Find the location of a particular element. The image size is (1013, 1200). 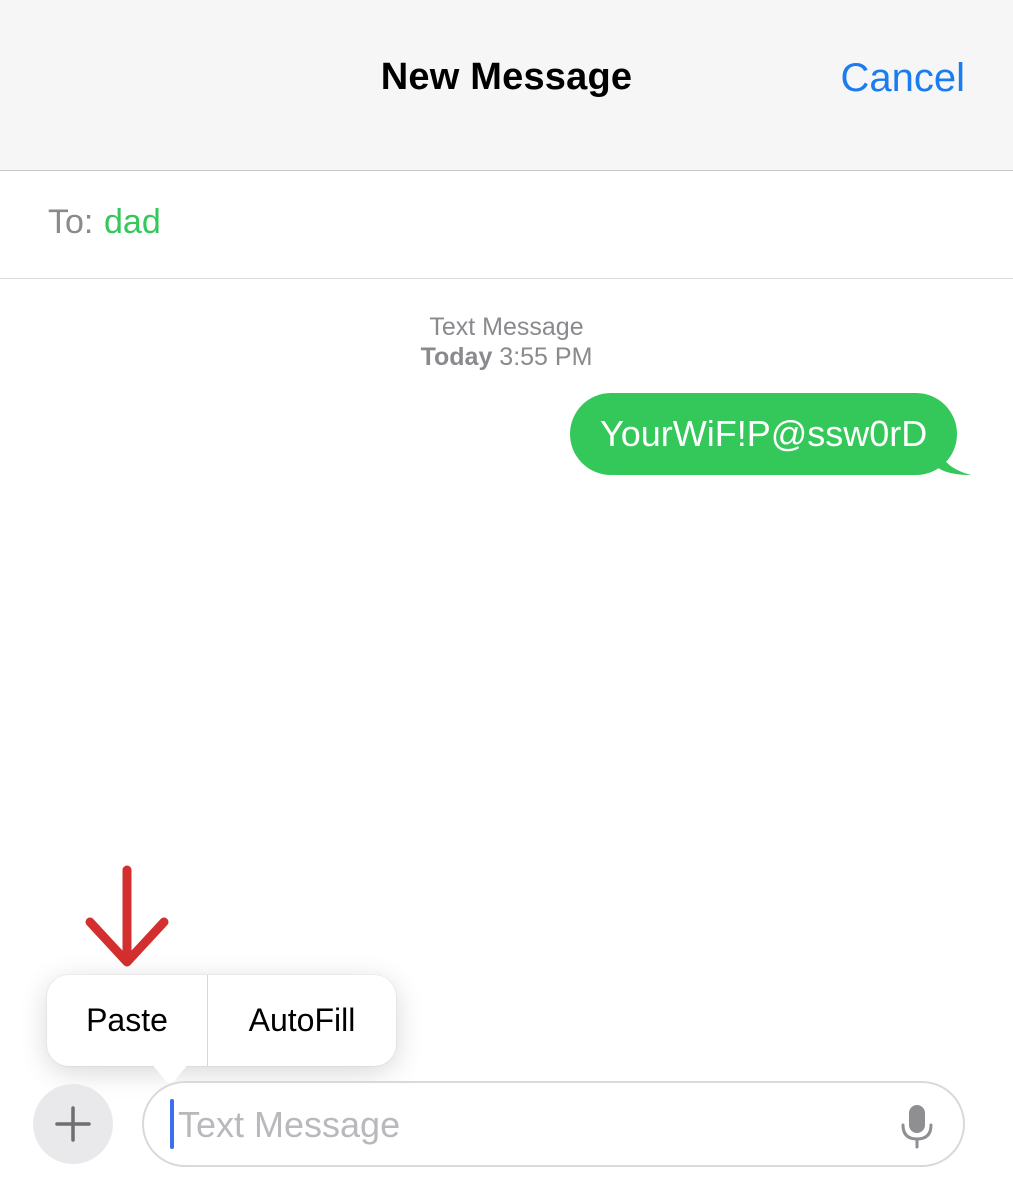

plus-icon is located at coordinates (73, 1124).